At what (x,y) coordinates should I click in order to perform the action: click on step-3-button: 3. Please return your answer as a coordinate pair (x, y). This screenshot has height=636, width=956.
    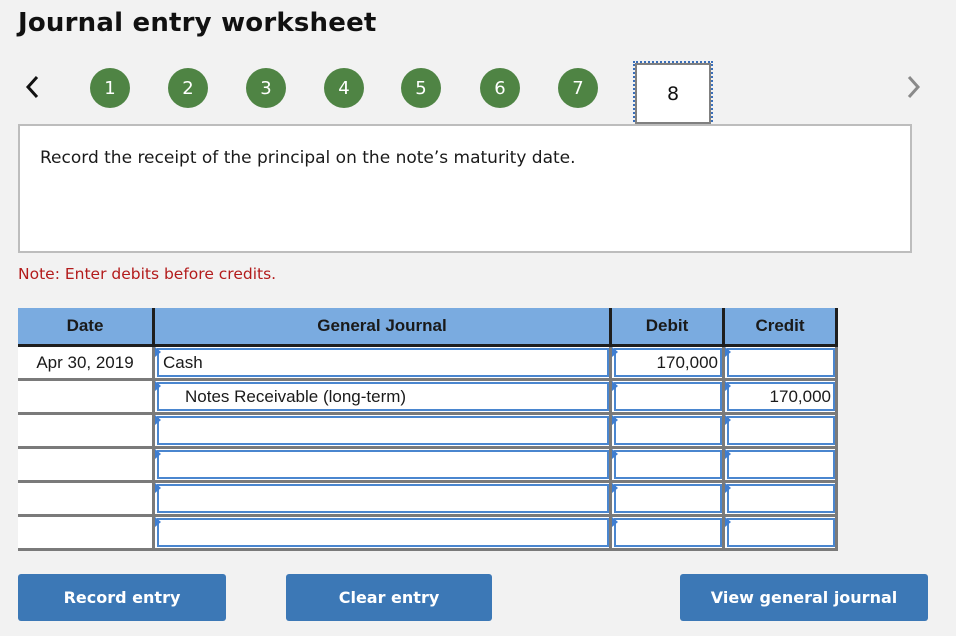
    Looking at the image, I should click on (266, 88).